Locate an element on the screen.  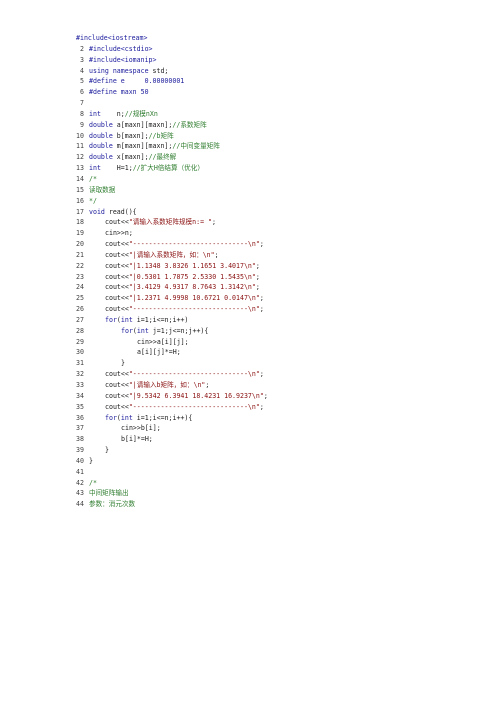
code-text: #define maxn 50 is located at coordinates (119, 92).